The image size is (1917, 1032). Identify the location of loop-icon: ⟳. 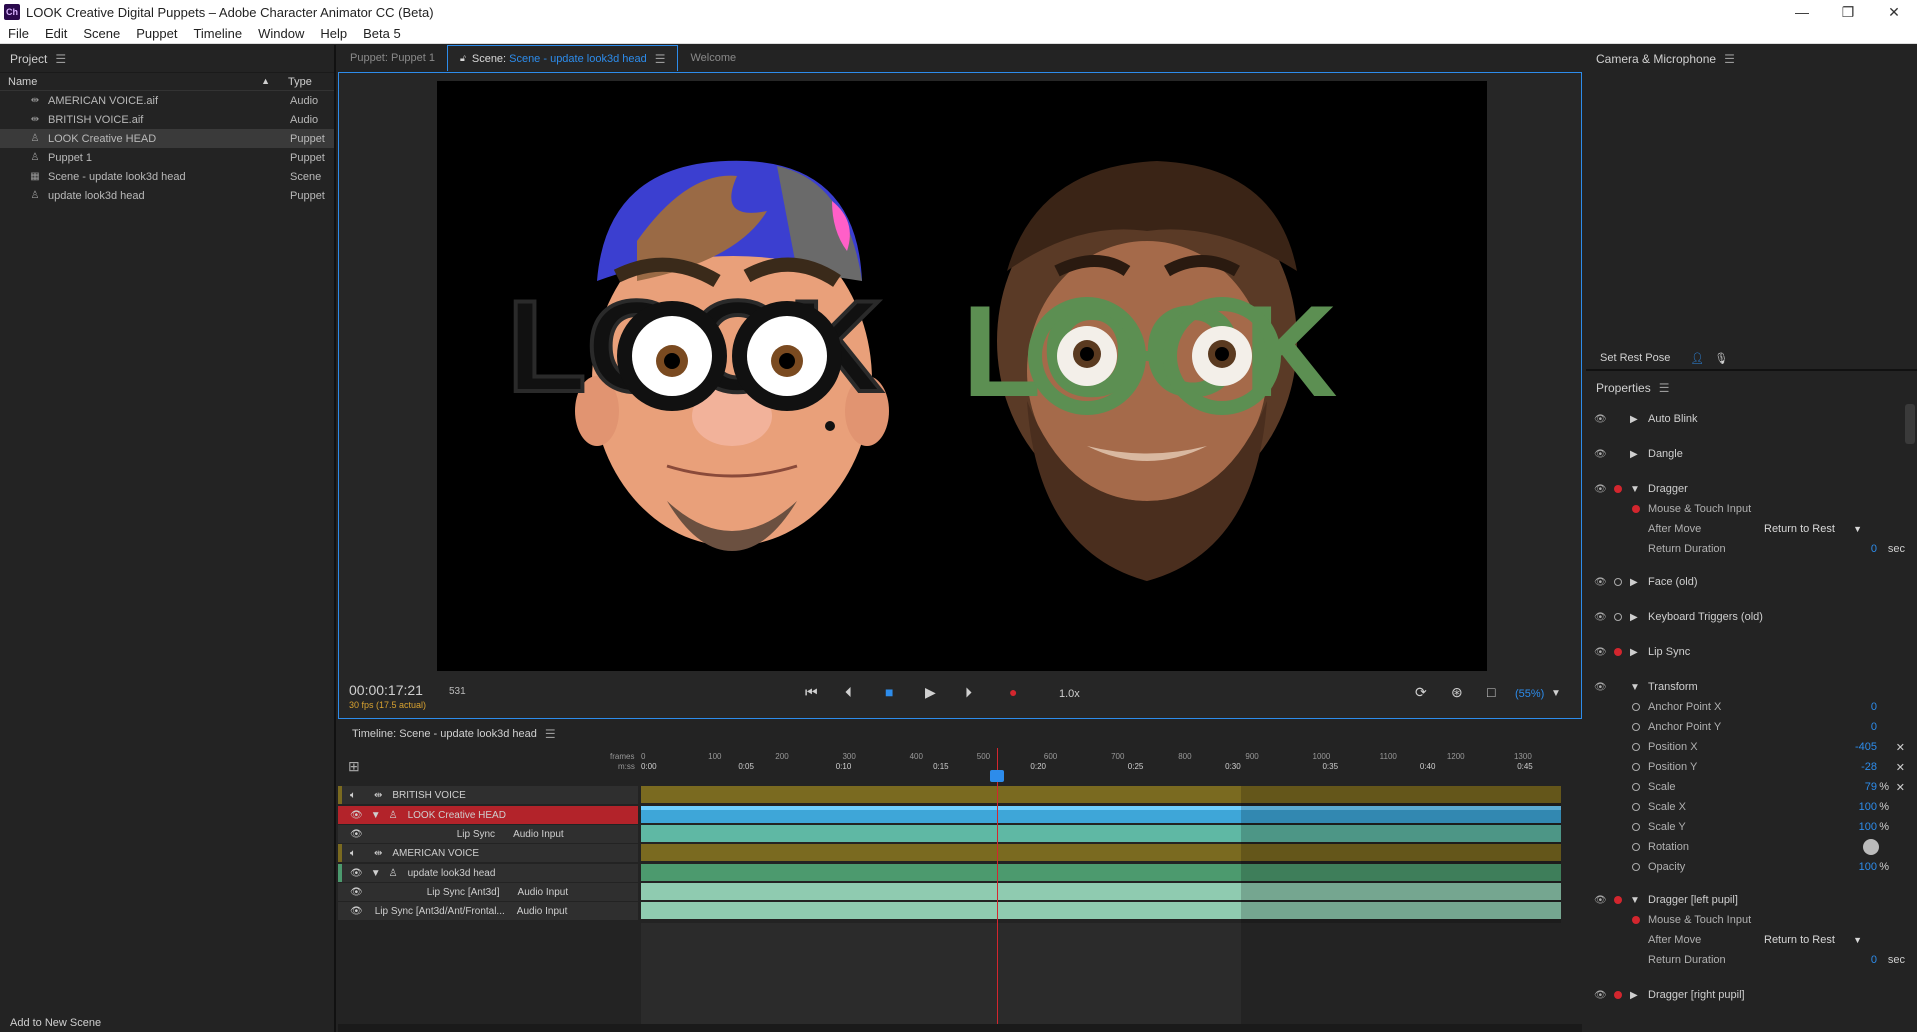
(1421, 692).